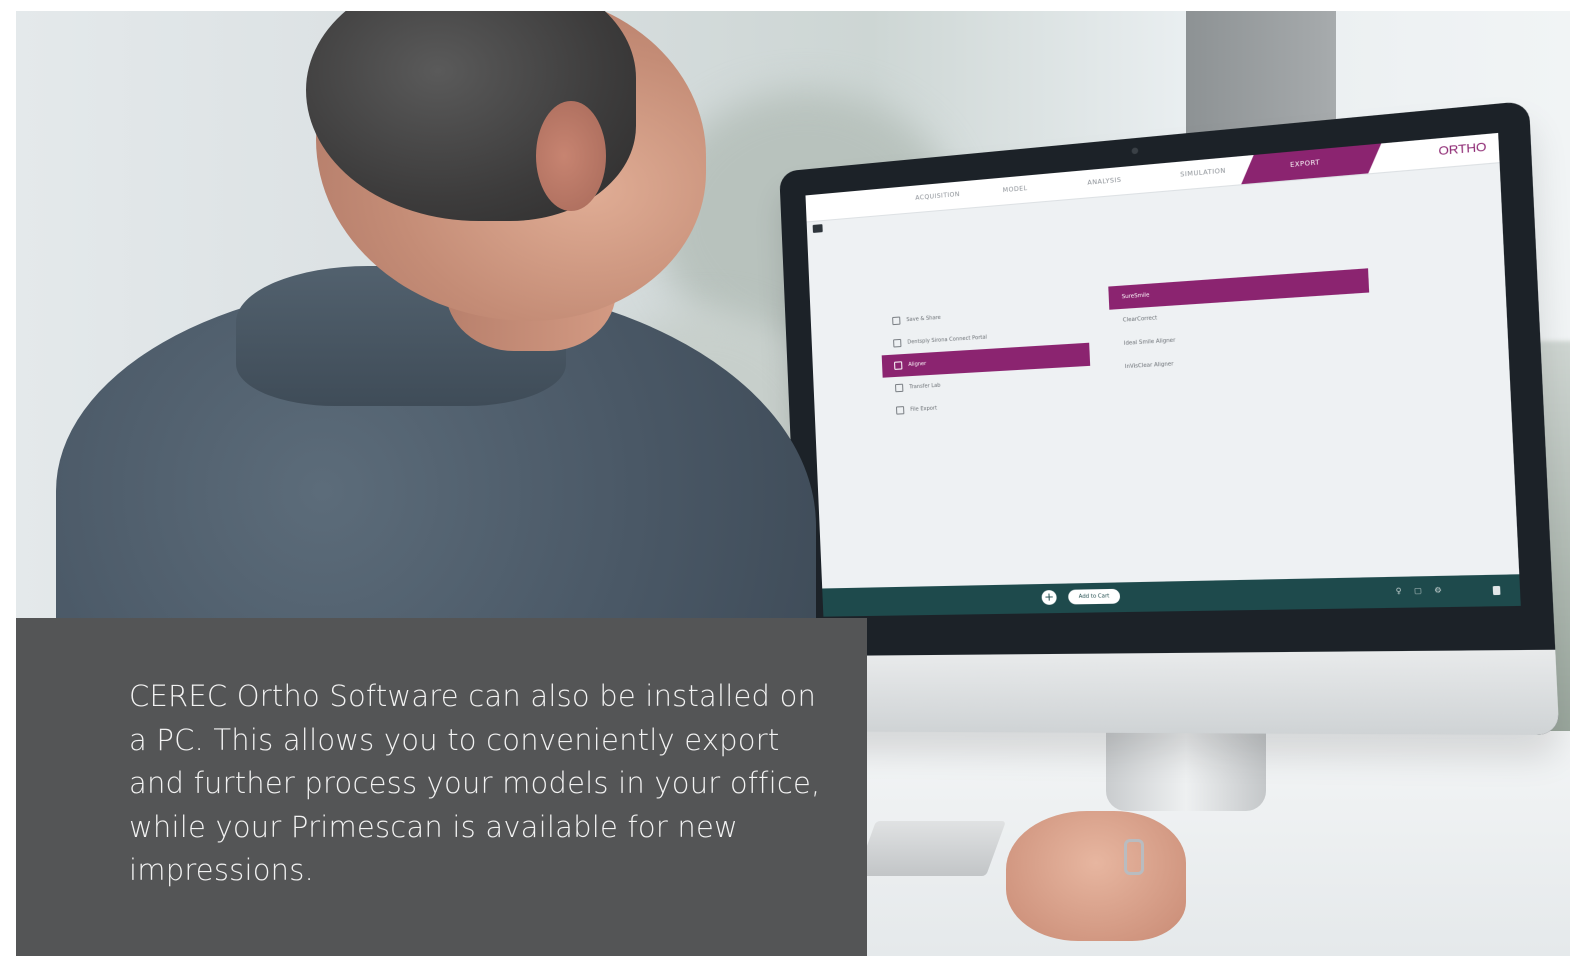  Describe the element at coordinates (1203, 173) in the screenshot. I see `tab-simulation: SIMULATION` at that location.